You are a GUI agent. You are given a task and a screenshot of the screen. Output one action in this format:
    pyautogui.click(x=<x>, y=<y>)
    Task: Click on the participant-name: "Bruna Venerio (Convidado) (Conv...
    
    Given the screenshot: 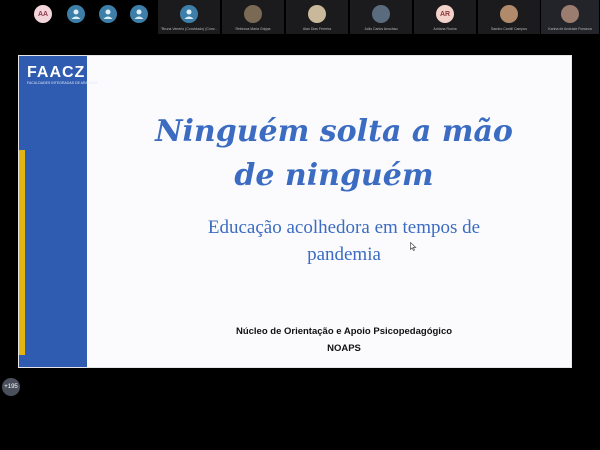 What is the action you would take?
    pyautogui.click(x=189, y=29)
    